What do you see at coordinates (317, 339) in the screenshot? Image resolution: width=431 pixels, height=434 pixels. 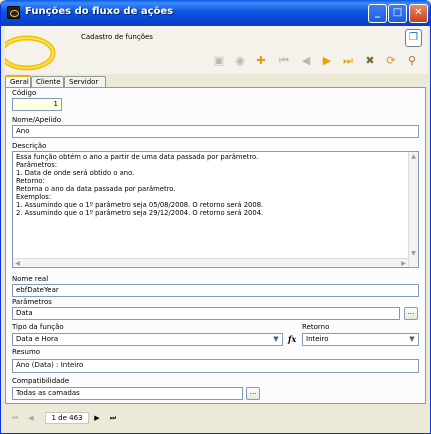 I see `retorno-value: Inteiro` at bounding box center [317, 339].